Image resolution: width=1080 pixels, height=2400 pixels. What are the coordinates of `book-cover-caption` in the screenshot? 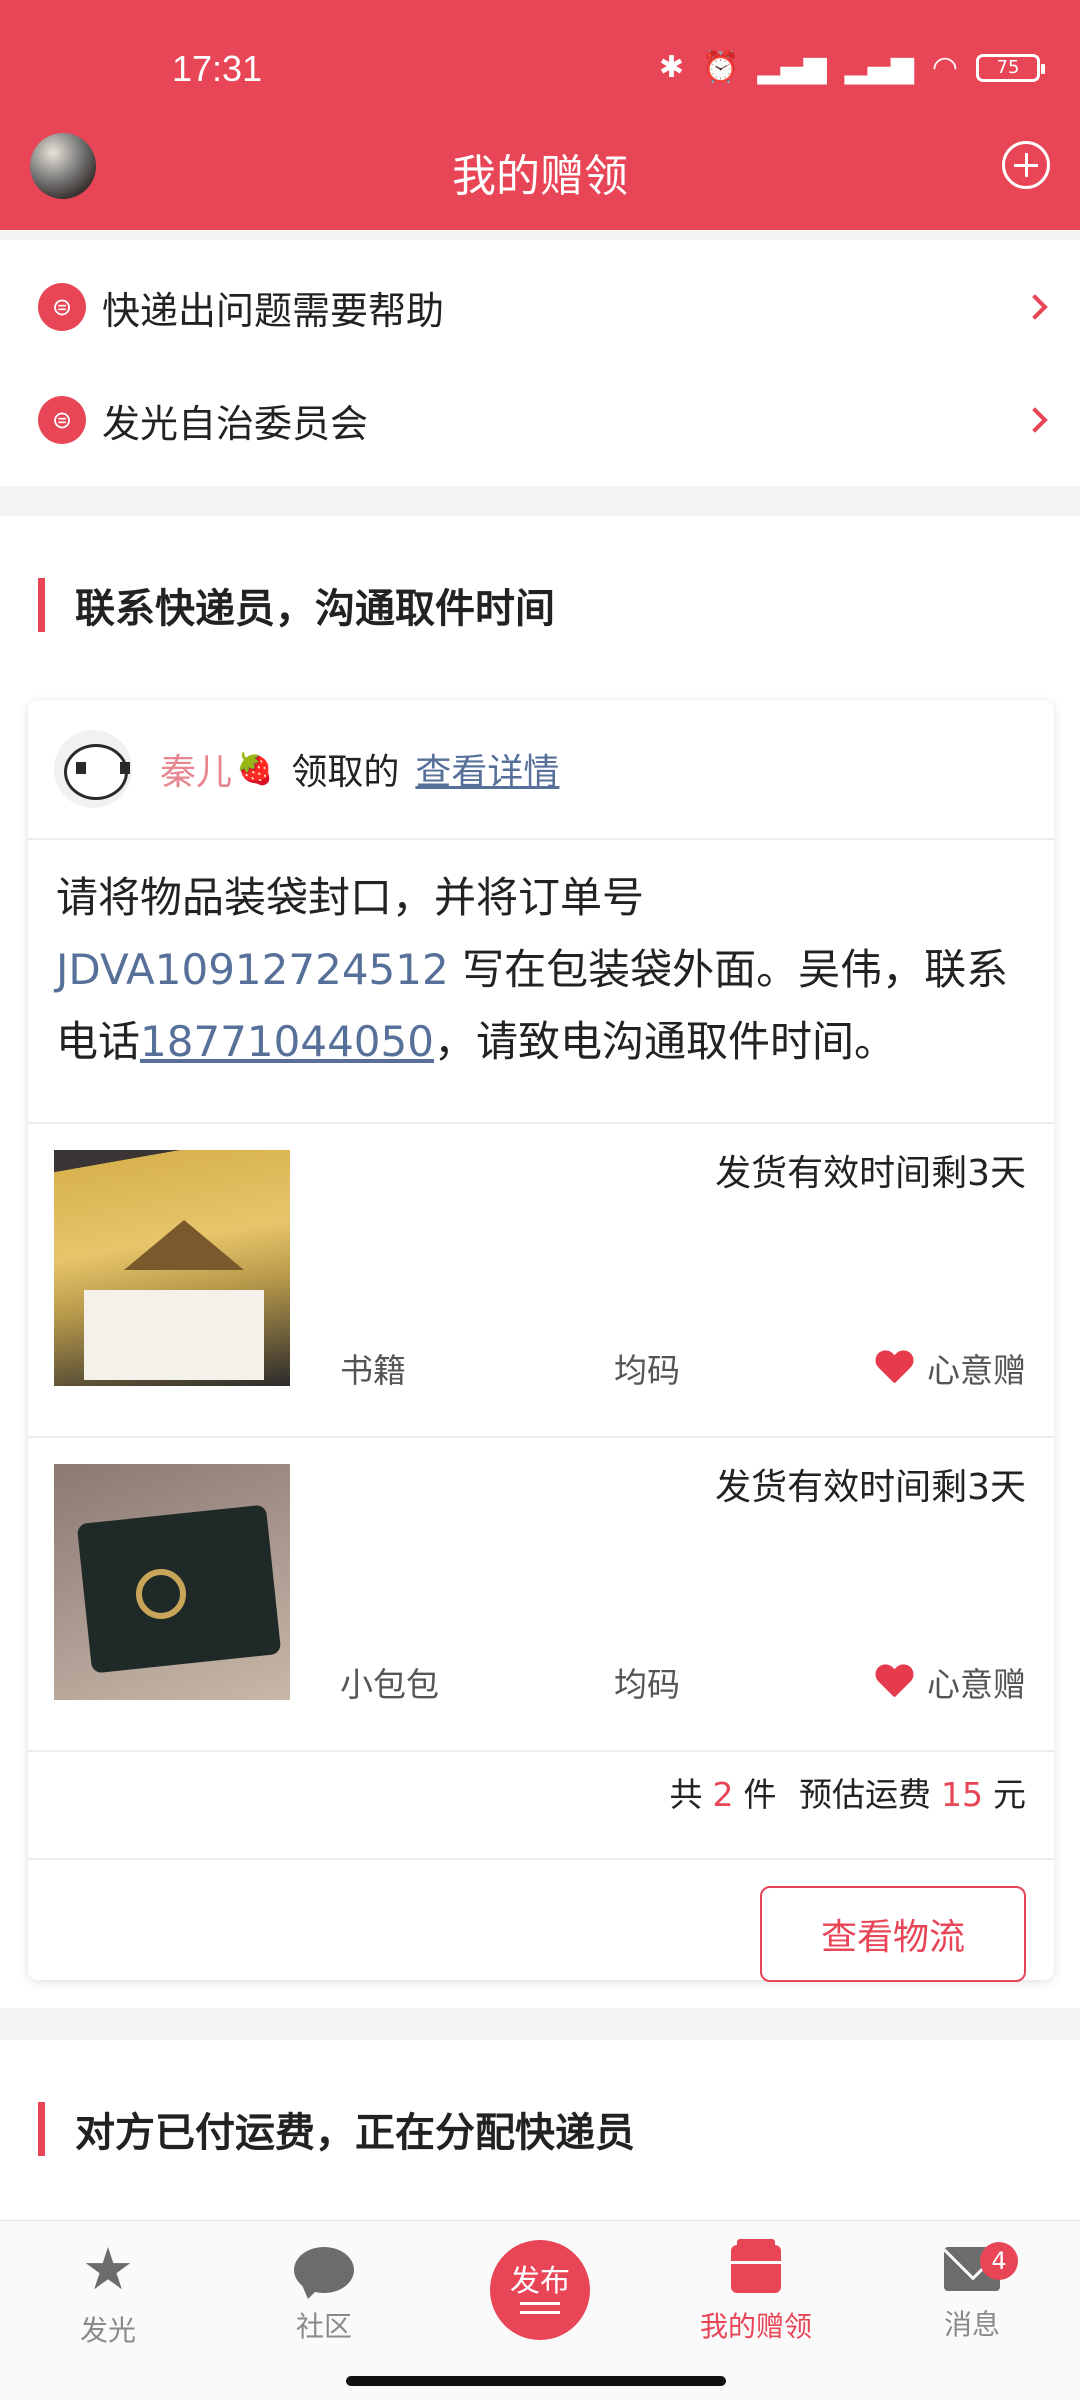 It's located at (174, 1335).